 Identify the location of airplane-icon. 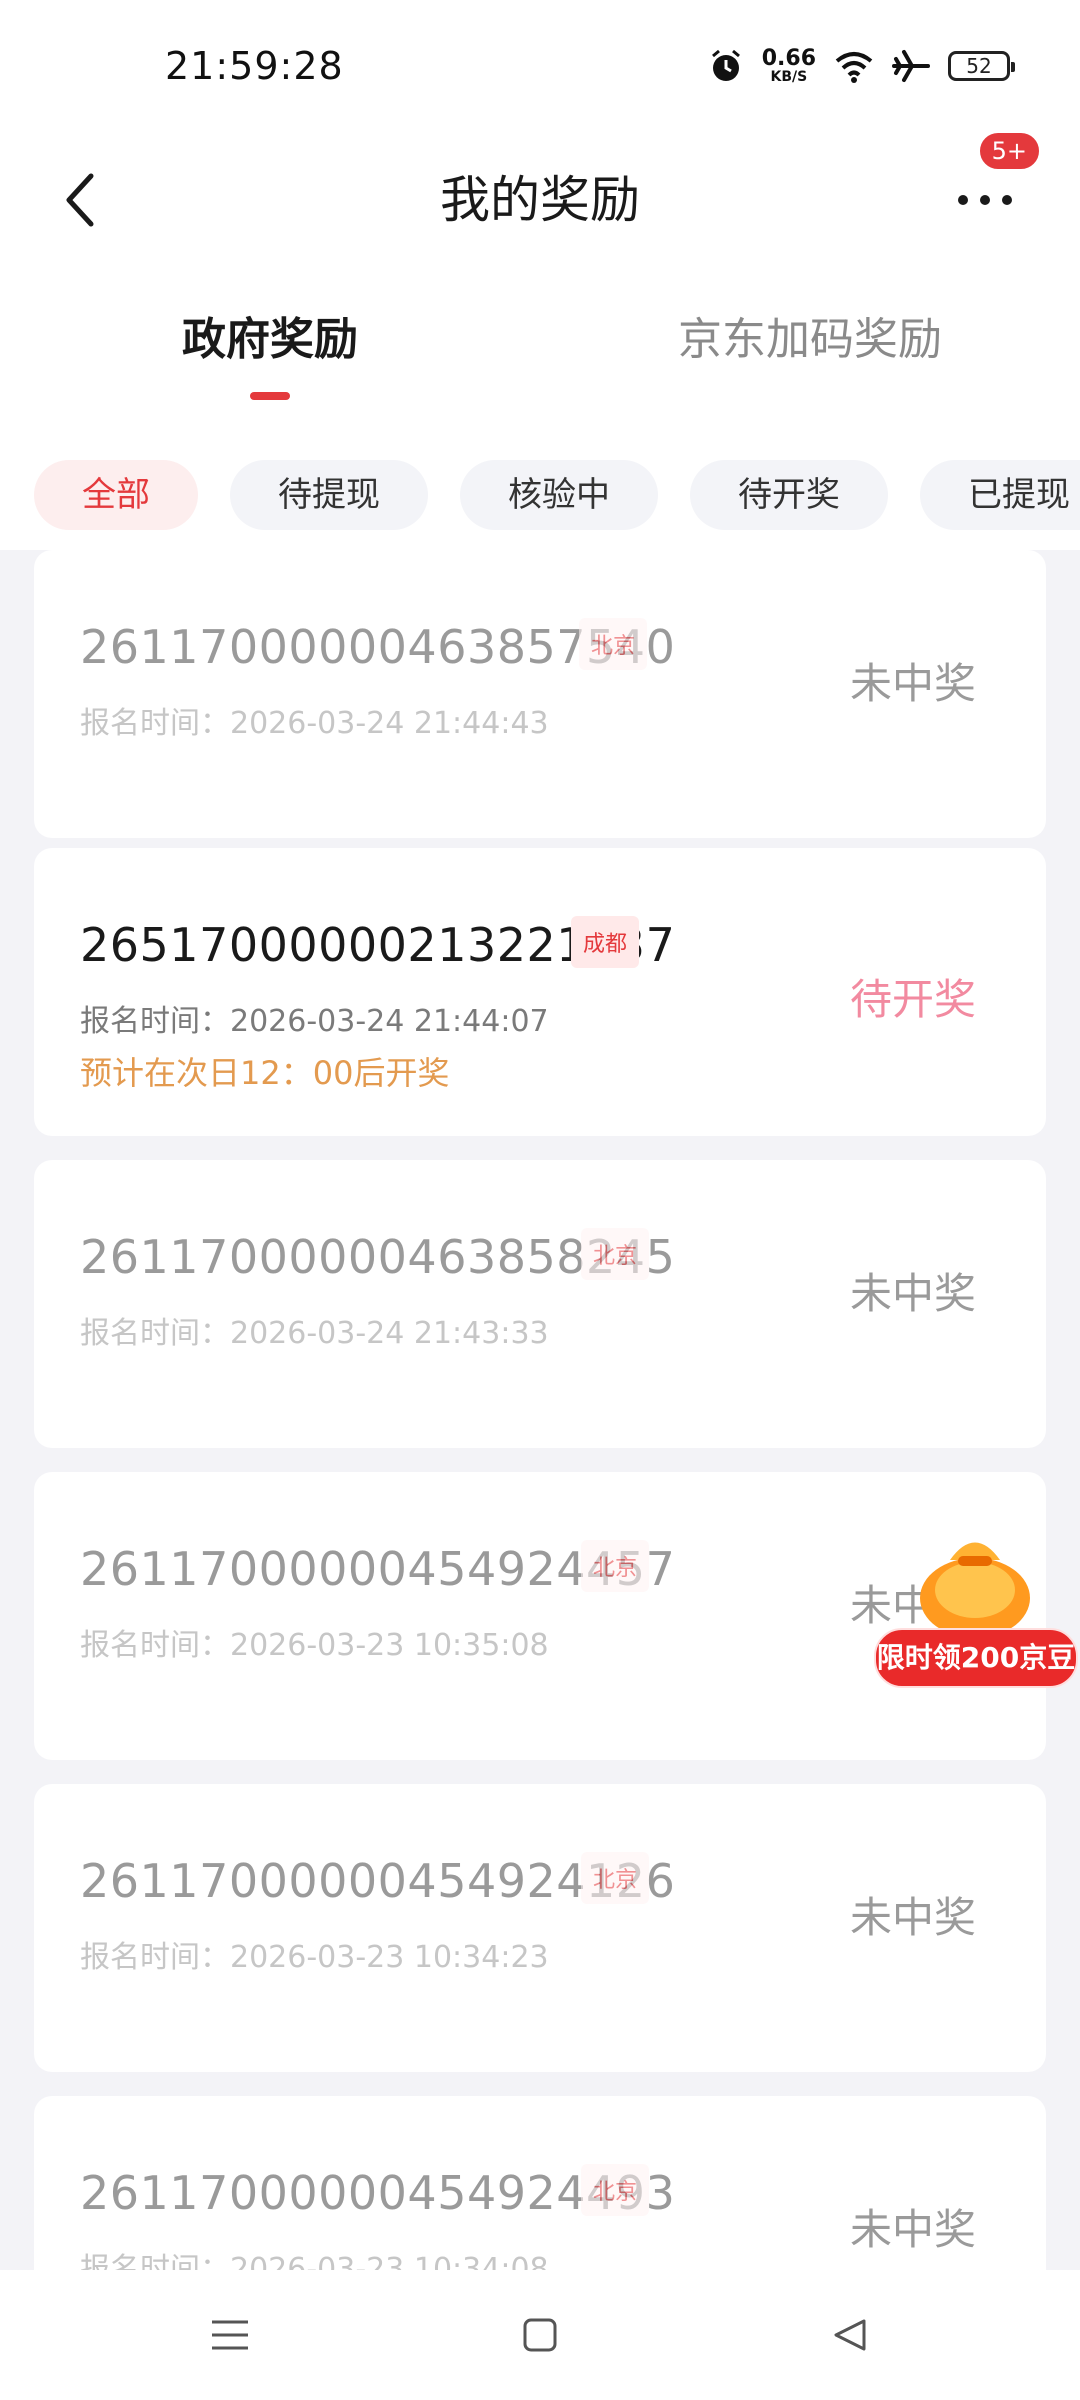
(911, 66).